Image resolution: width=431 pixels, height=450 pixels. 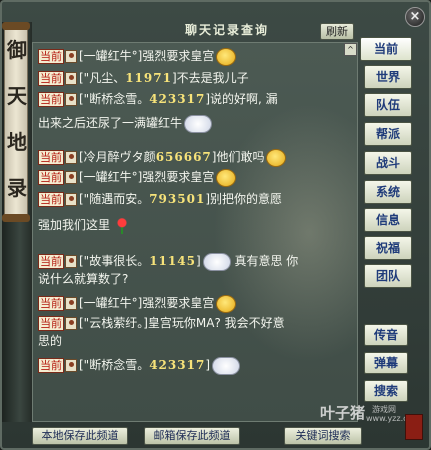 What do you see at coordinates (16, 122) in the screenshot?
I see `scroll-decoration: 御 天 地 录` at bounding box center [16, 122].